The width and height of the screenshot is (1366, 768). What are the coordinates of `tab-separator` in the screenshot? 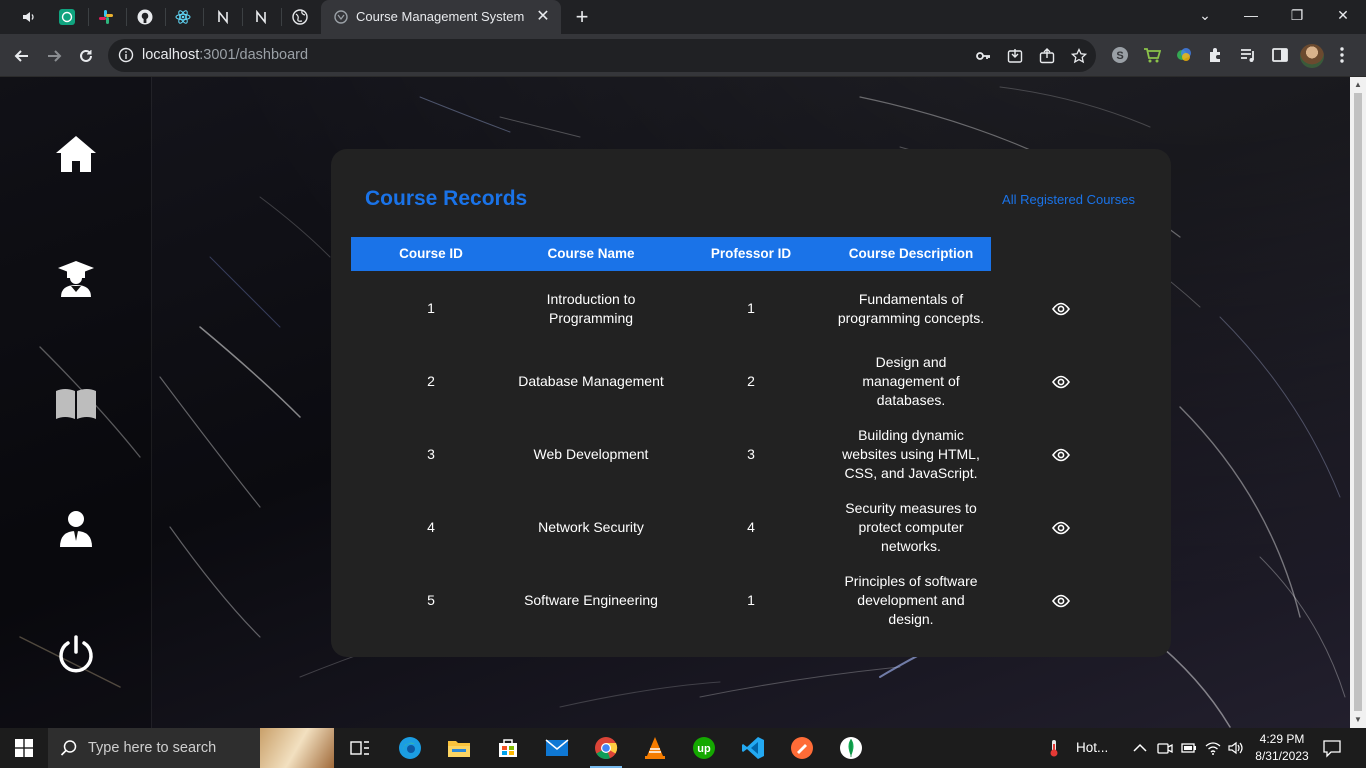 It's located at (203, 17).